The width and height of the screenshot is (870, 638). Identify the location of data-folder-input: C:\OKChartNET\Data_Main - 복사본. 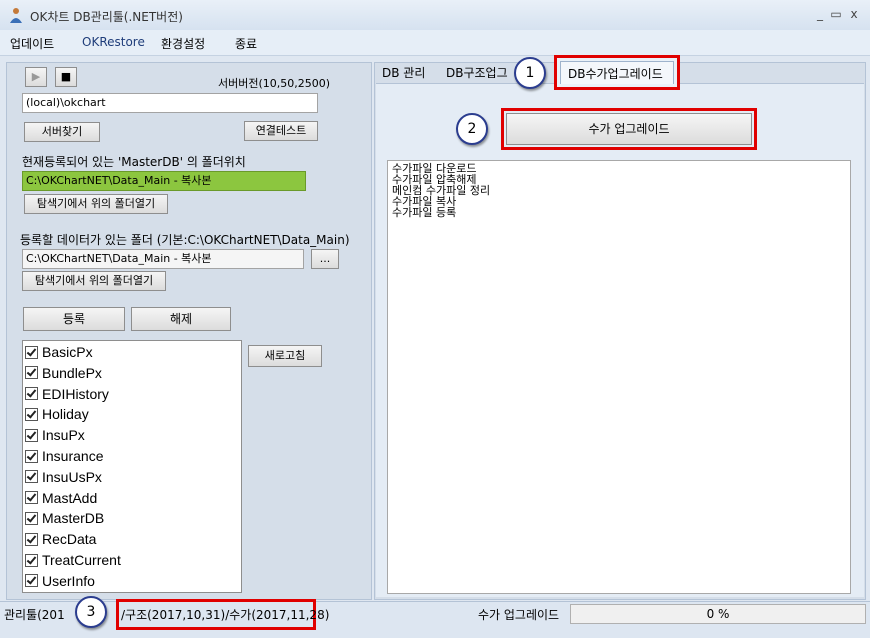
(163, 259).